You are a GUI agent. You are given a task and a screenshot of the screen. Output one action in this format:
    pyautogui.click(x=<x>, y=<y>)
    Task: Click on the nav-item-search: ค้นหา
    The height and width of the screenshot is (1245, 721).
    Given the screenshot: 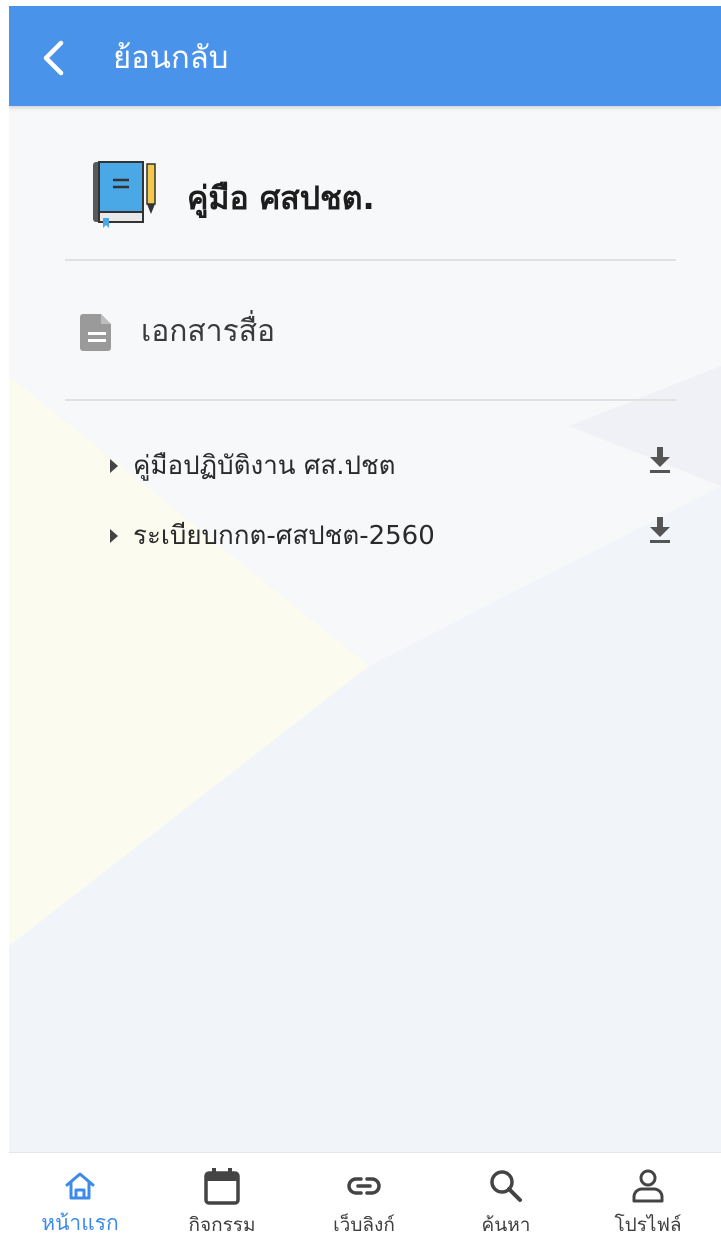 What is the action you would take?
    pyautogui.click(x=506, y=1199)
    